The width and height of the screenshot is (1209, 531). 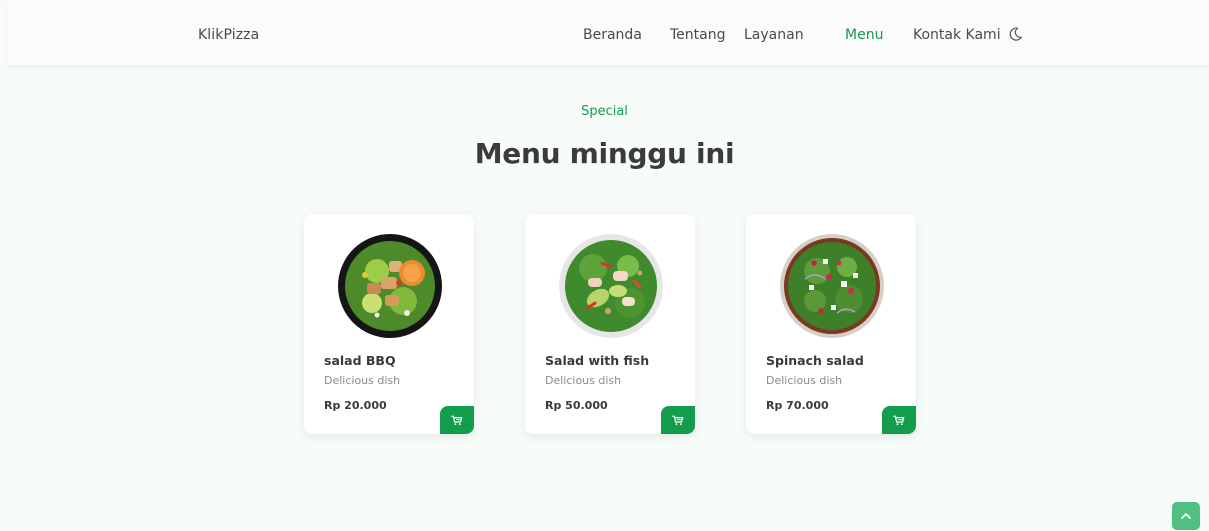 I want to click on nav-link-kontak-kami: Kontak Kami, so click(x=957, y=35).